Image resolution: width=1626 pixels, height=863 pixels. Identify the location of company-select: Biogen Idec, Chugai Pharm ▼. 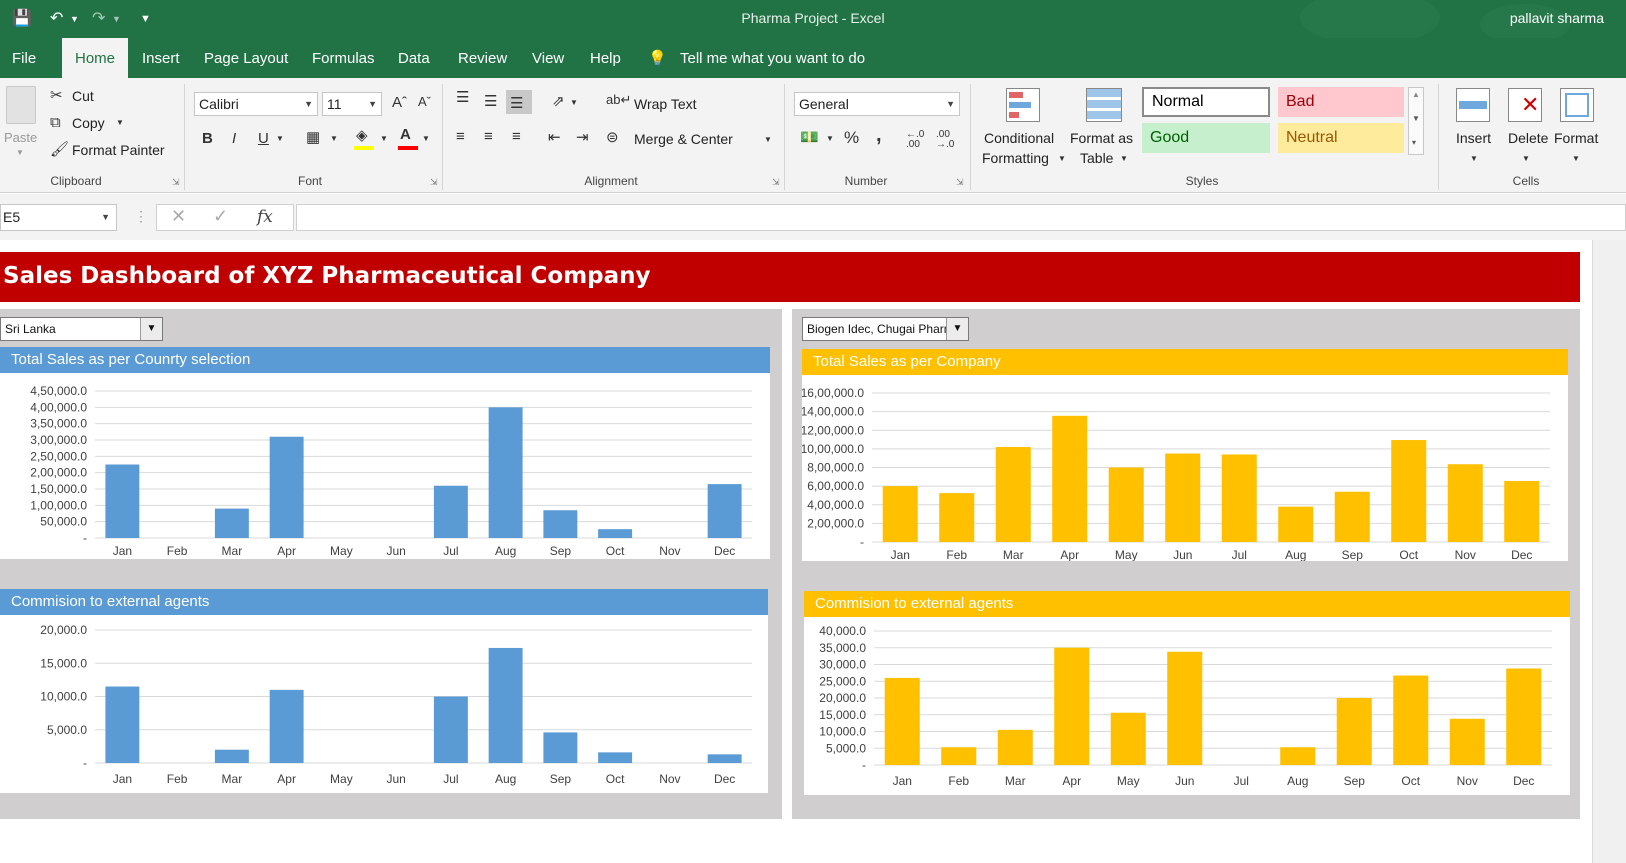
(885, 329).